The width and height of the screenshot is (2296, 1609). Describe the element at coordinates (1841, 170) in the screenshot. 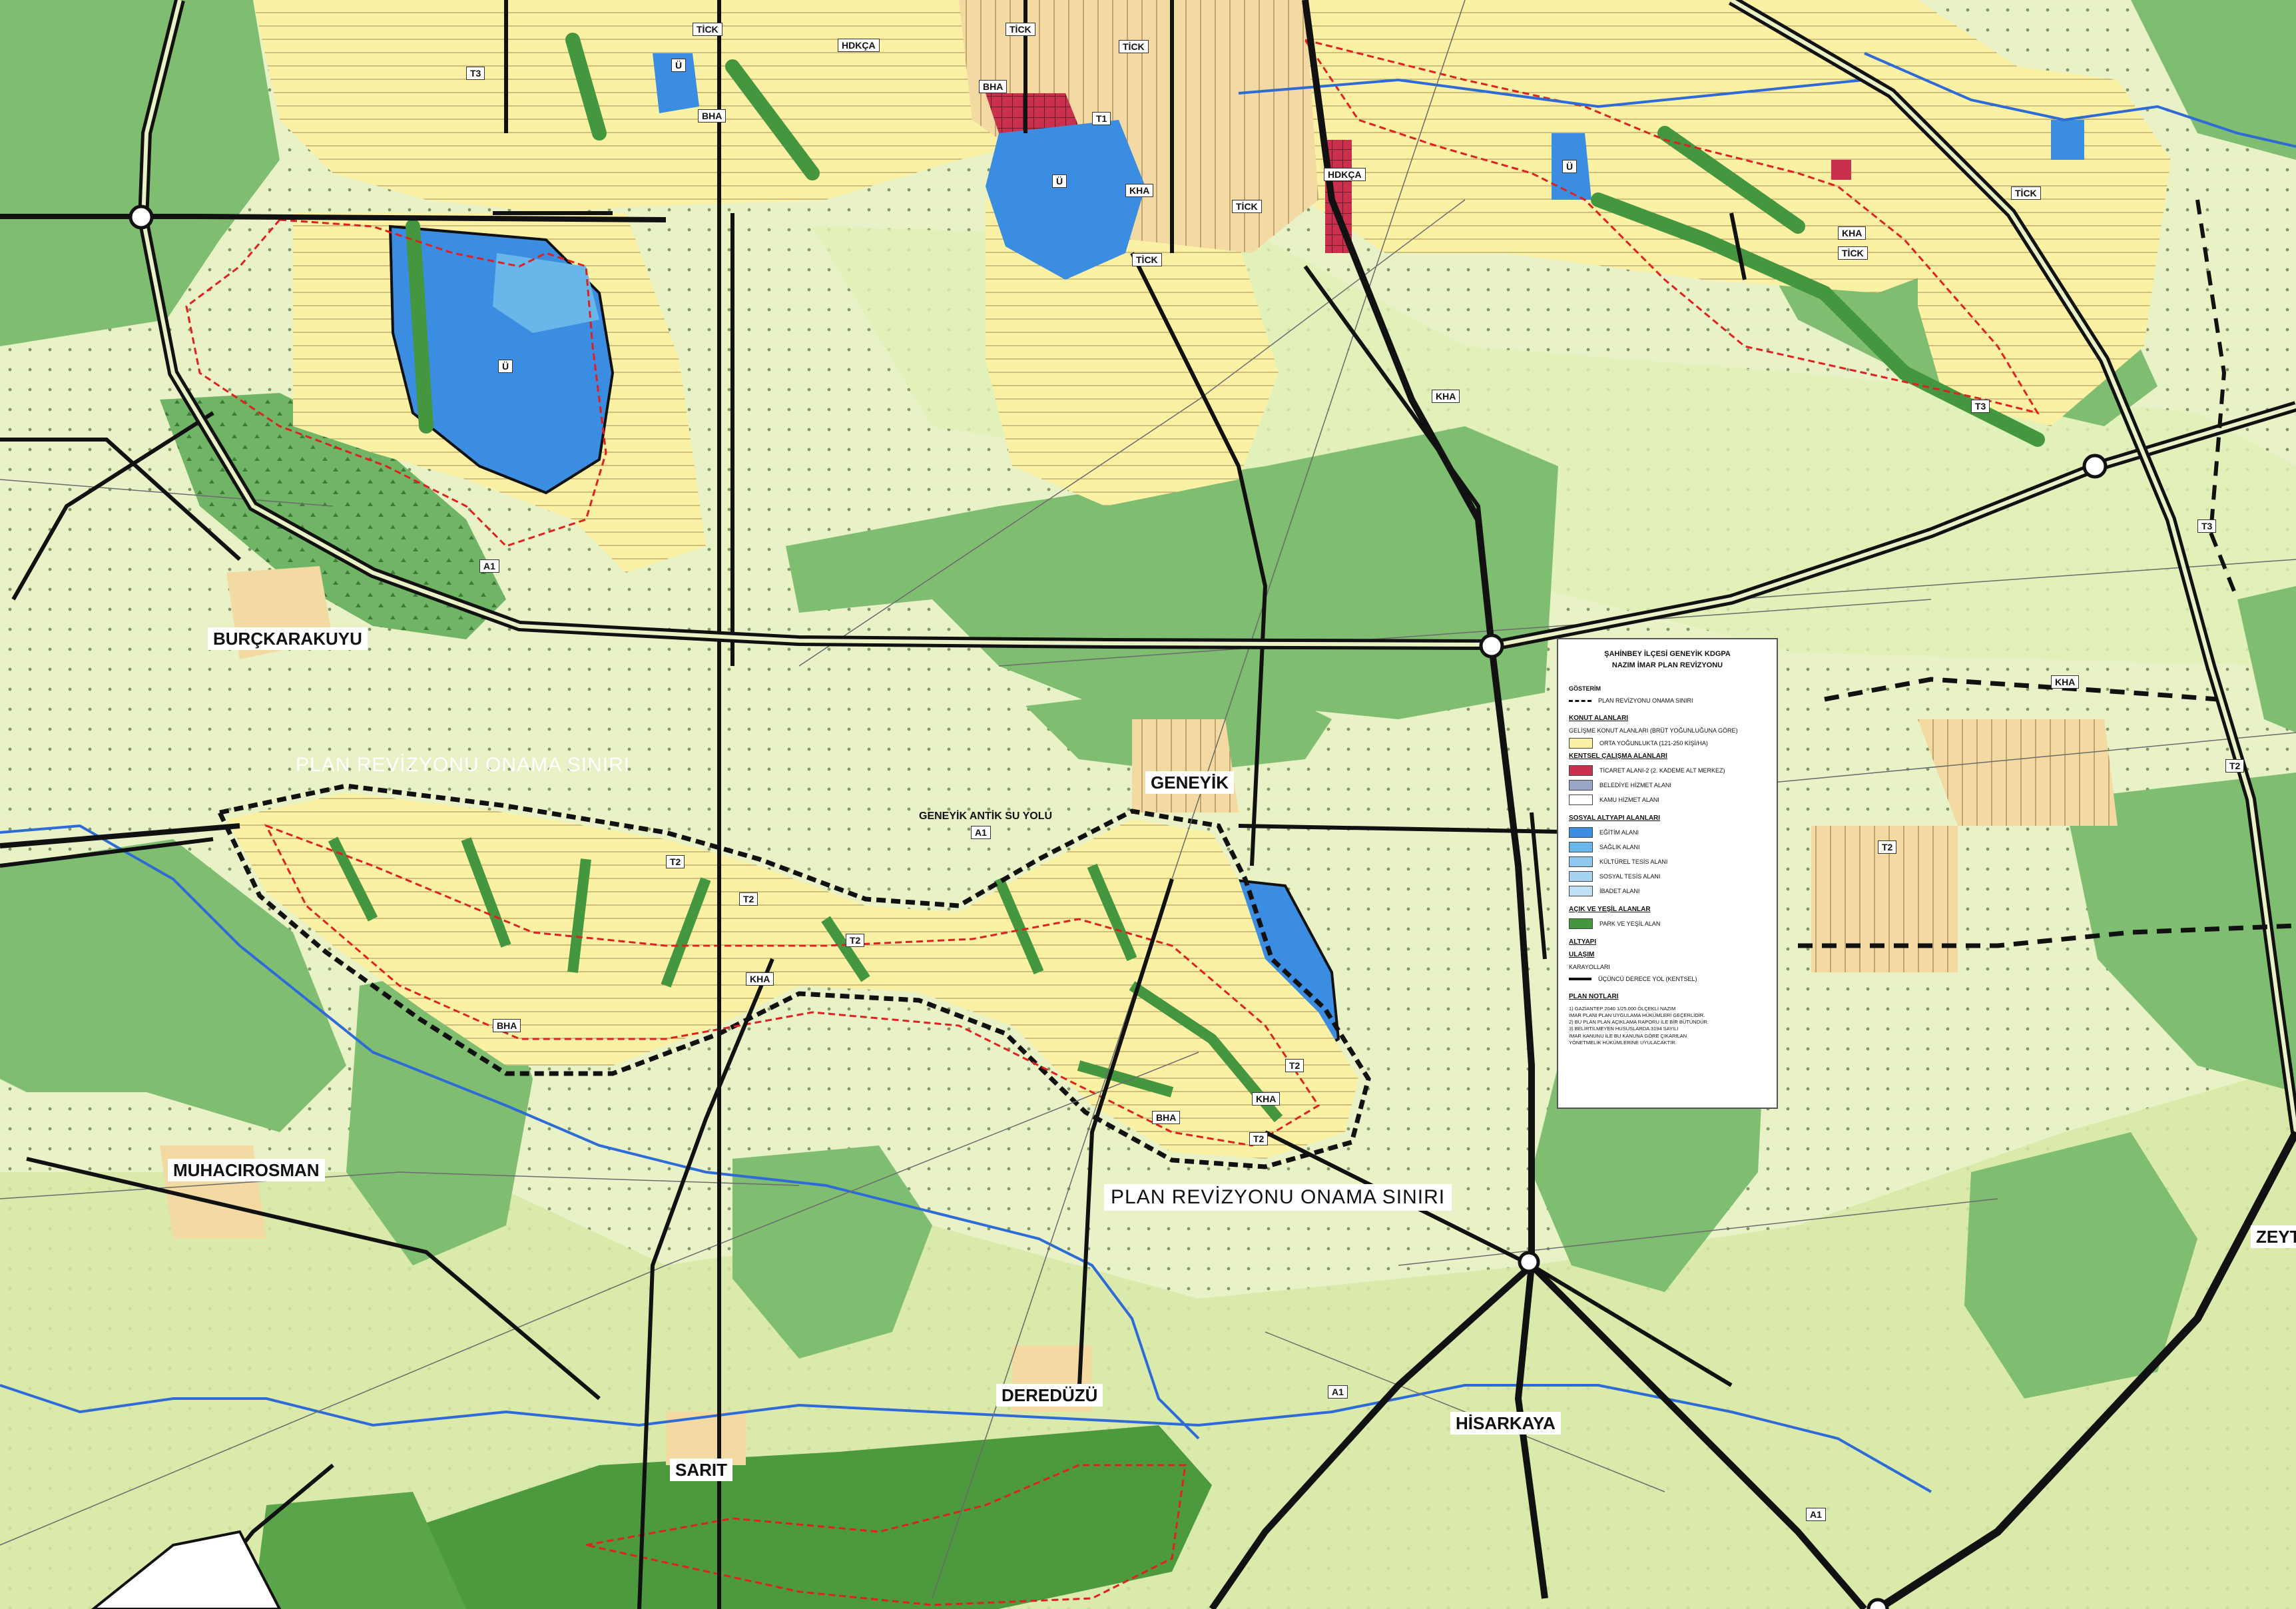

I see `commerce-area` at that location.